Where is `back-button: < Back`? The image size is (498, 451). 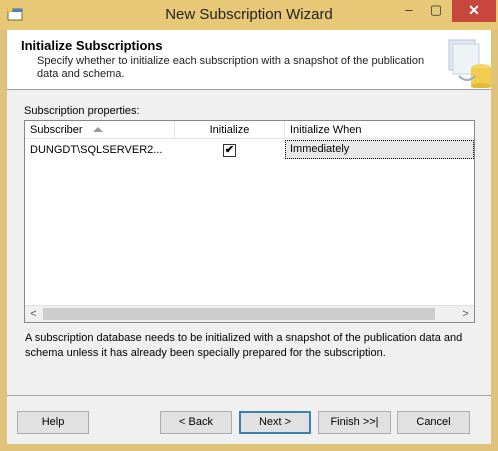 back-button: < Back is located at coordinates (196, 422).